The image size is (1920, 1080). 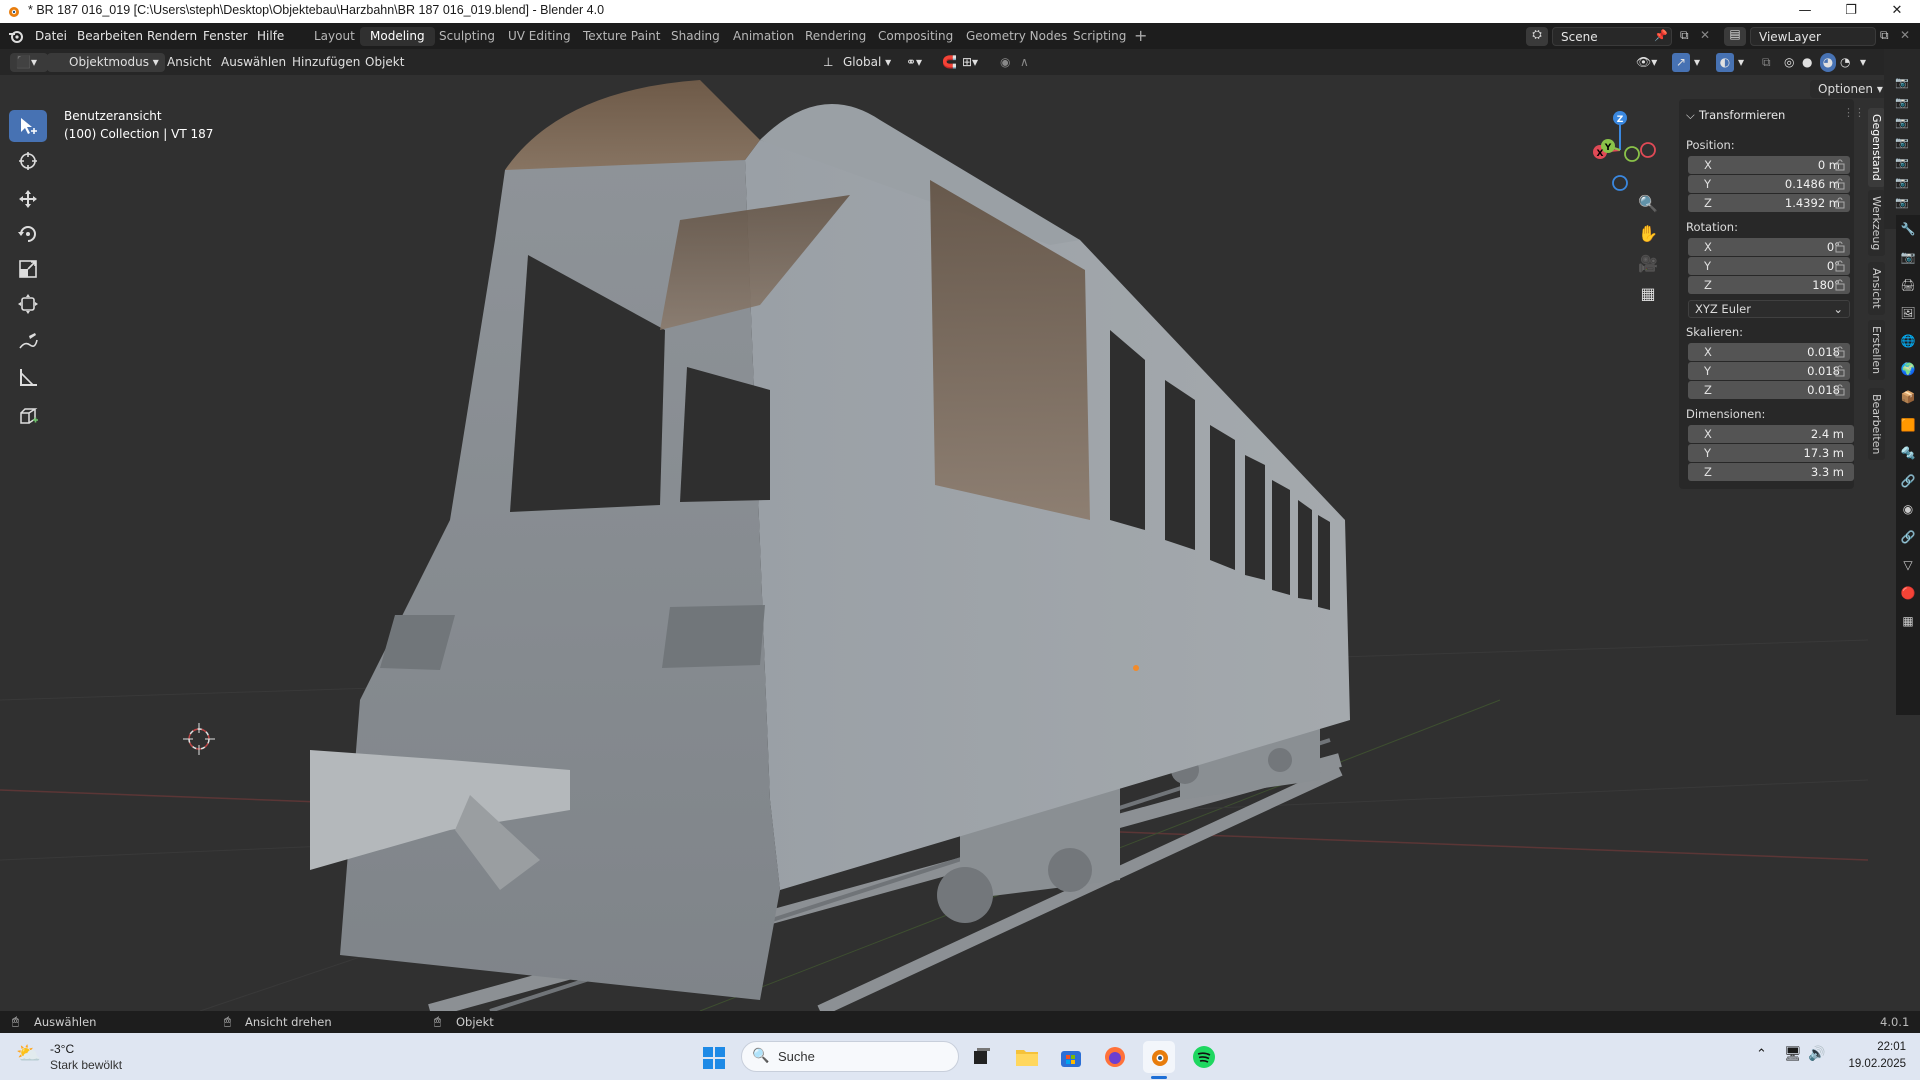 I want to click on tab-werkzeug: Werkzeug, so click(x=1876, y=223).